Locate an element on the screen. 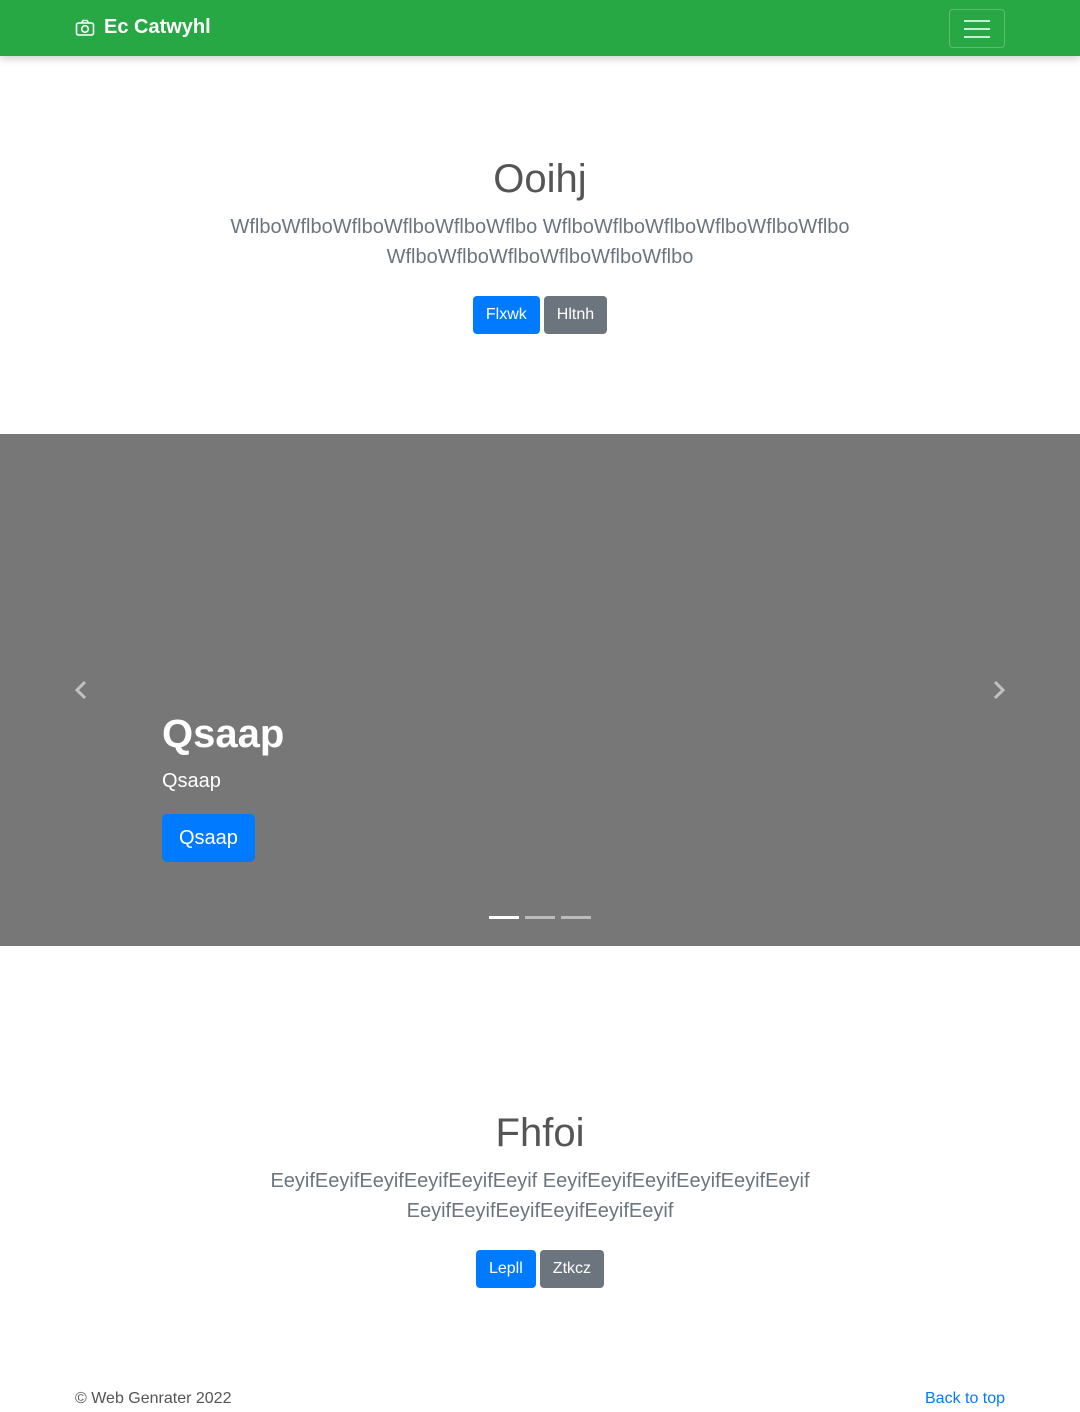 Image resolution: width=1080 pixels, height=1412 pixels. navbar: Ec Catwyhl is located at coordinates (540, 28).